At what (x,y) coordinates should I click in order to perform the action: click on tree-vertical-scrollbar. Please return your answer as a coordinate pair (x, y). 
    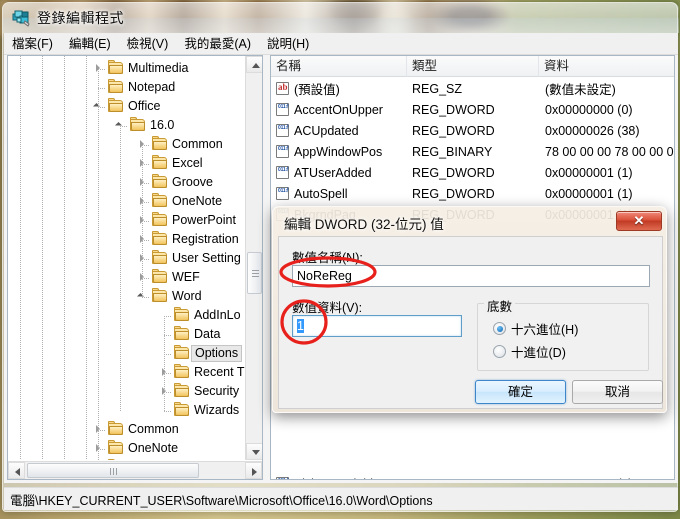
    Looking at the image, I should click on (253, 258).